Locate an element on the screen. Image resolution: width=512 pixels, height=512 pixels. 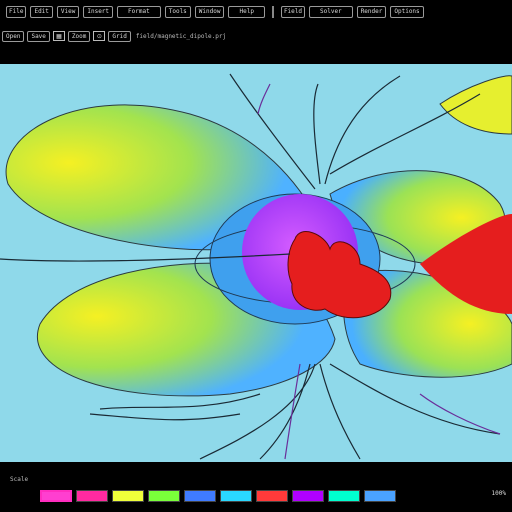
menu-label: View is located at coordinates (68, 11).